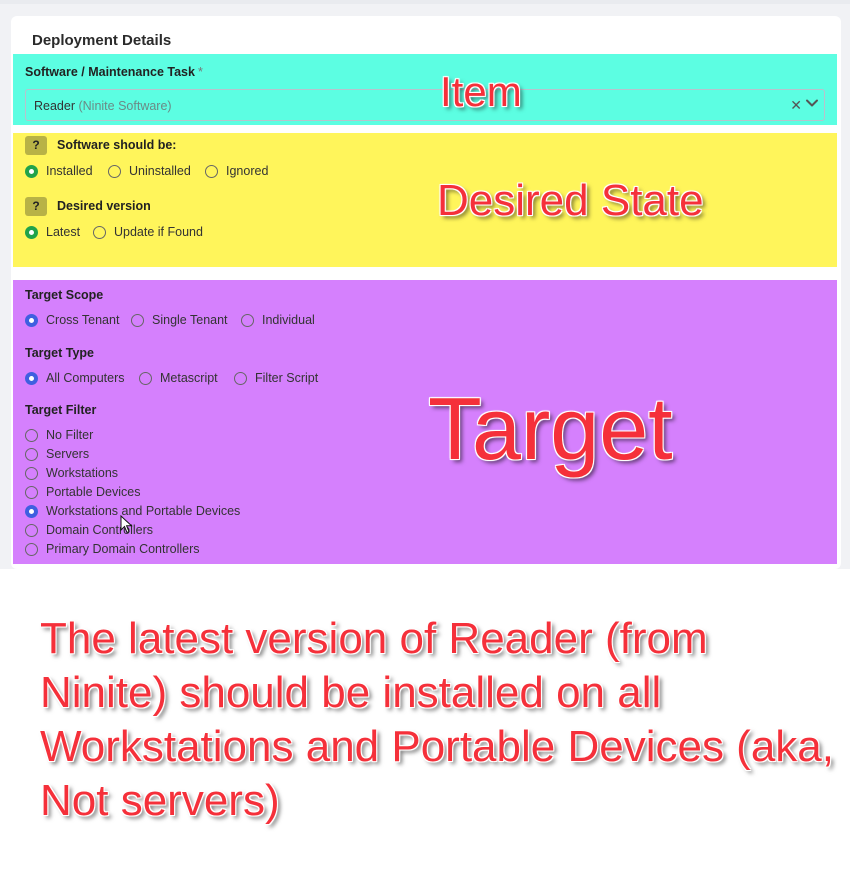 The image size is (850, 875). What do you see at coordinates (70, 435) in the screenshot?
I see `radio-label: No Filter` at bounding box center [70, 435].